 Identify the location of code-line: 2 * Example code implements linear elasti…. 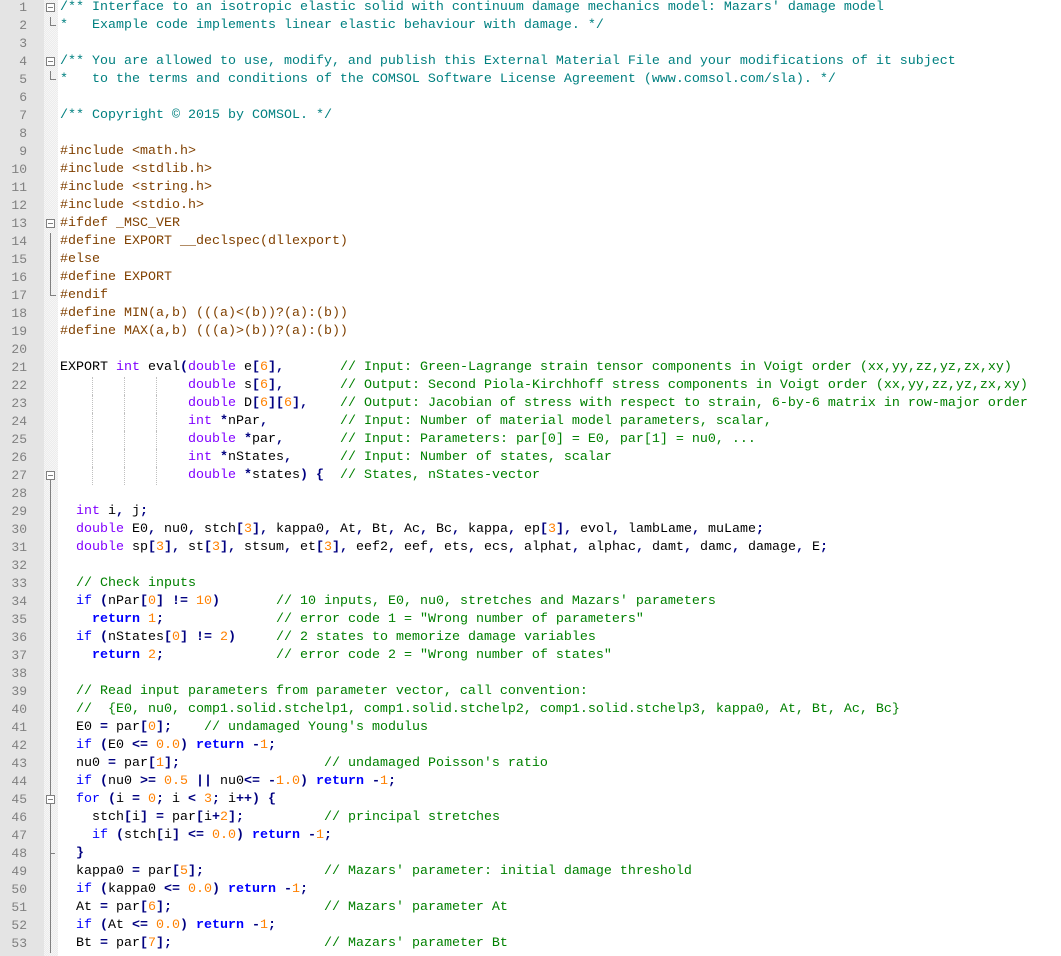
(530, 26).